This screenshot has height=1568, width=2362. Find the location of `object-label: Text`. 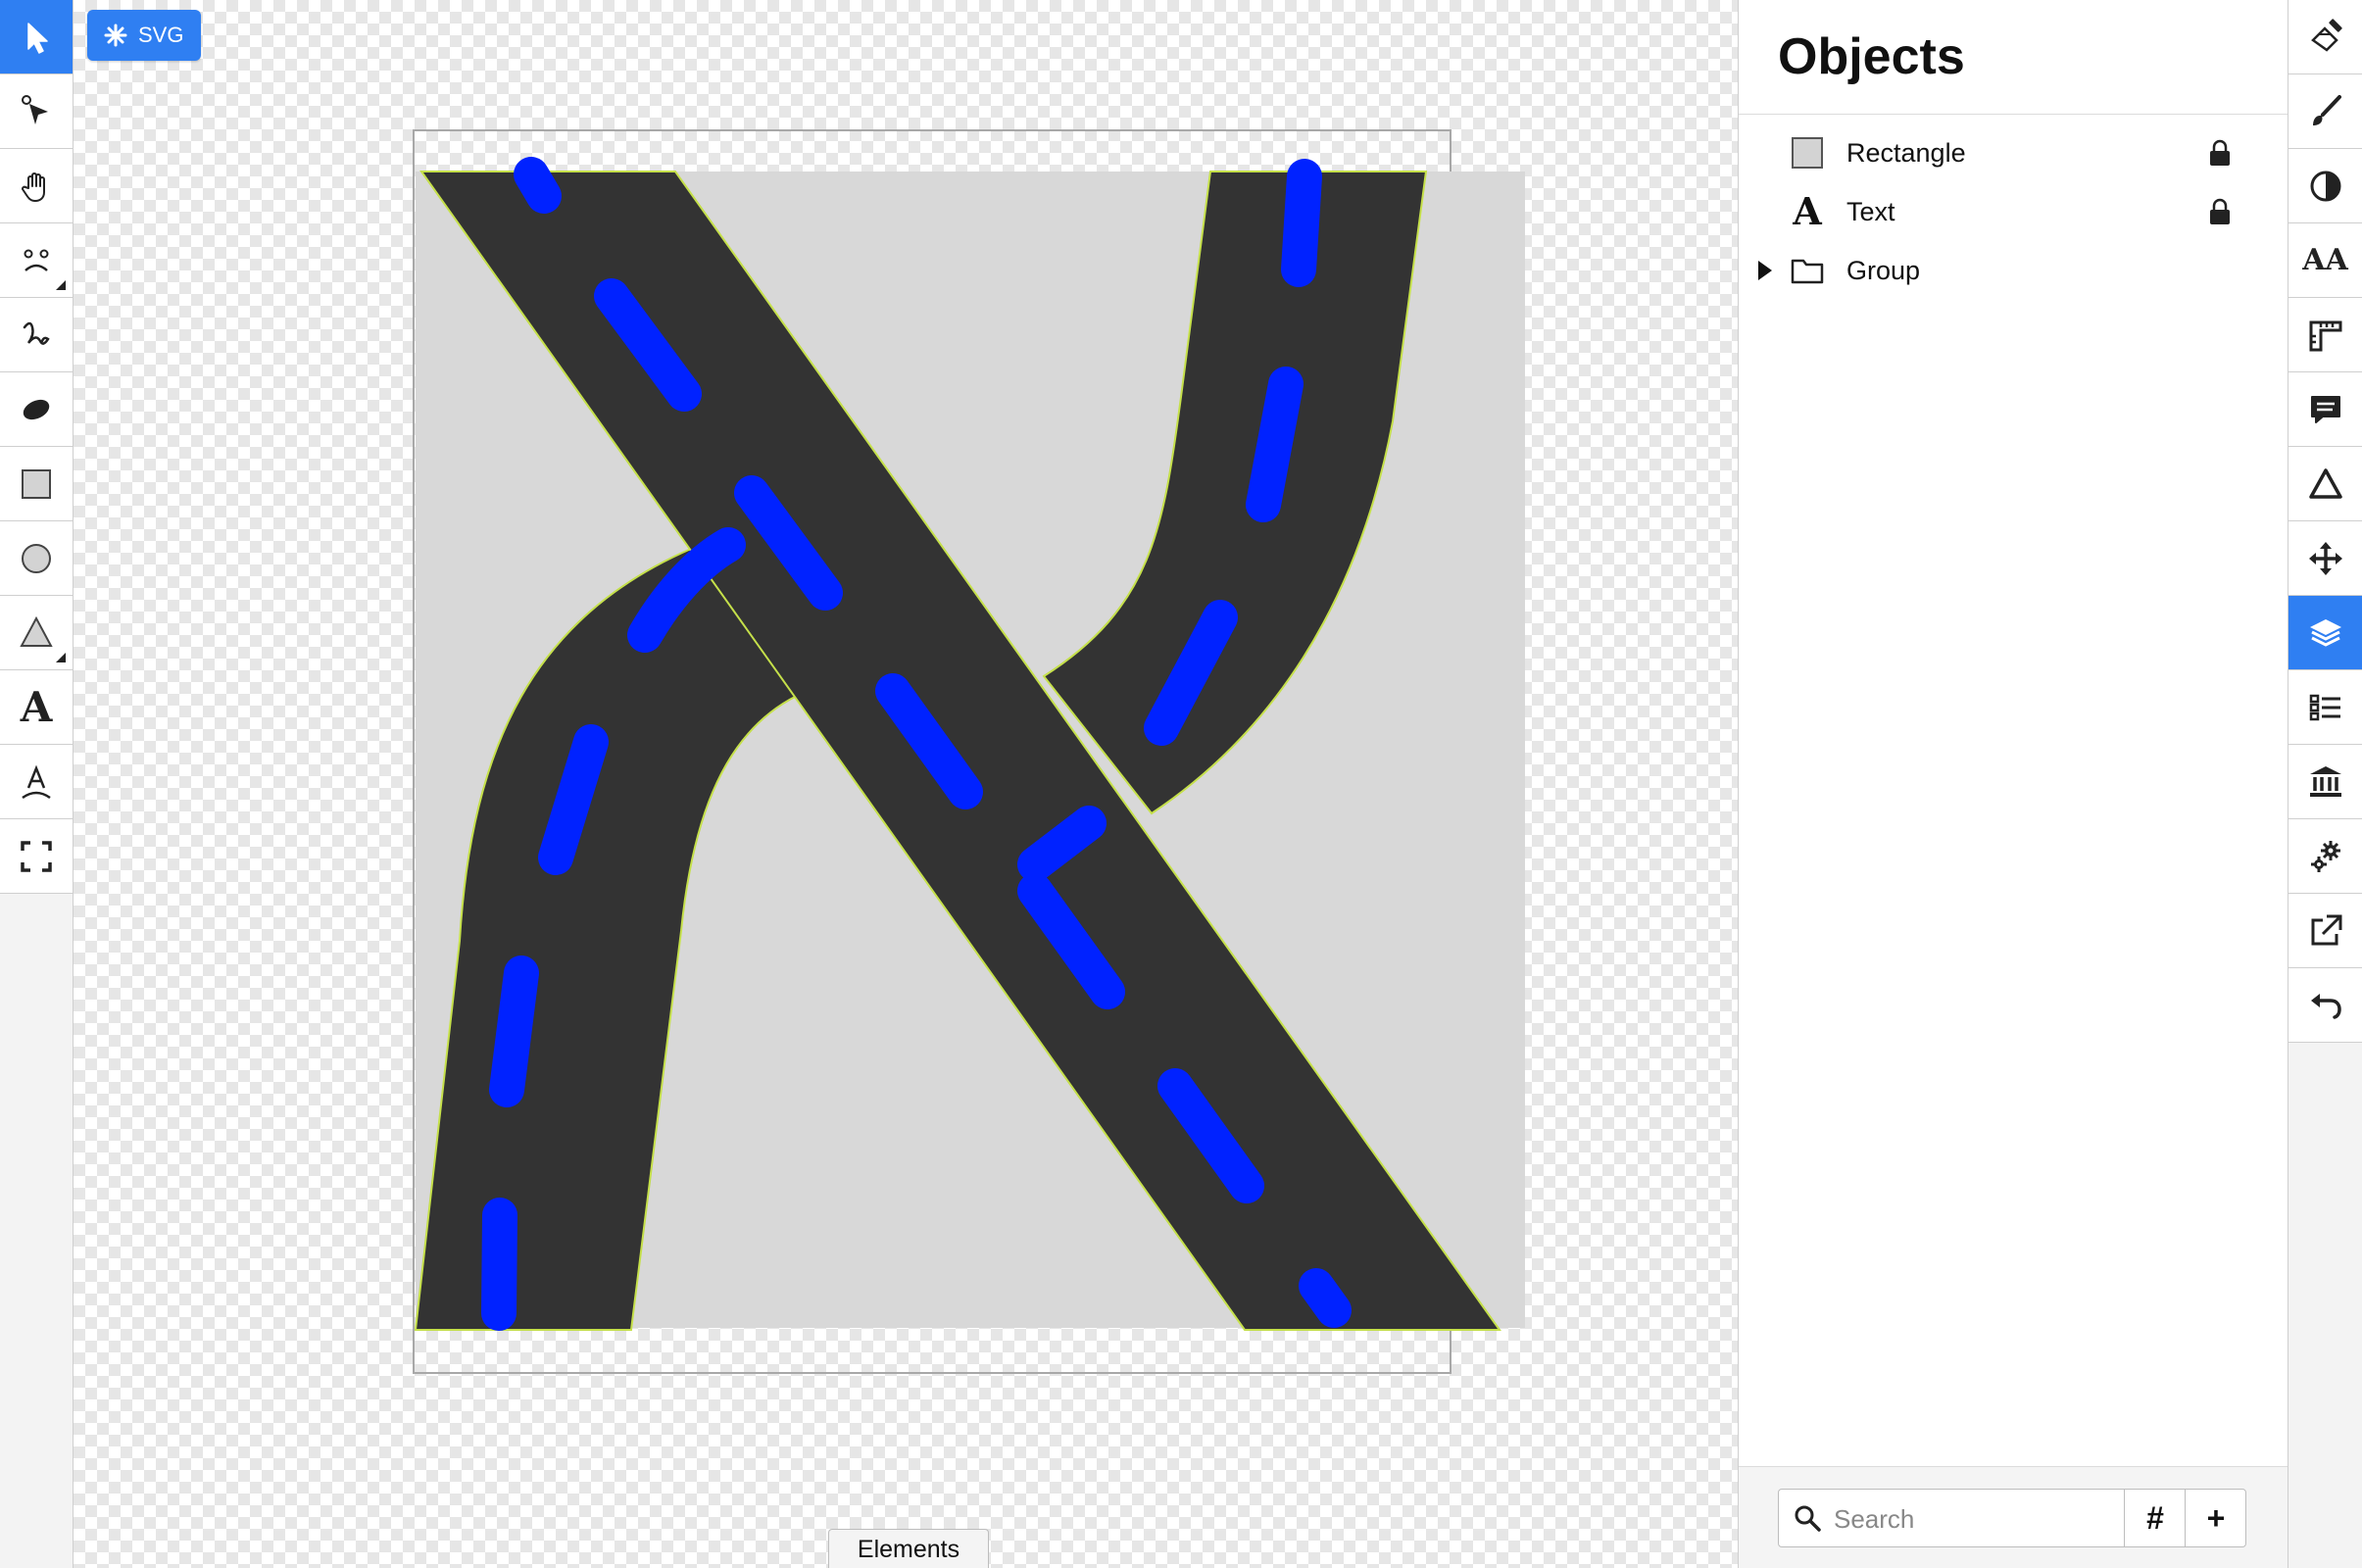

object-label: Text is located at coordinates (1870, 211).